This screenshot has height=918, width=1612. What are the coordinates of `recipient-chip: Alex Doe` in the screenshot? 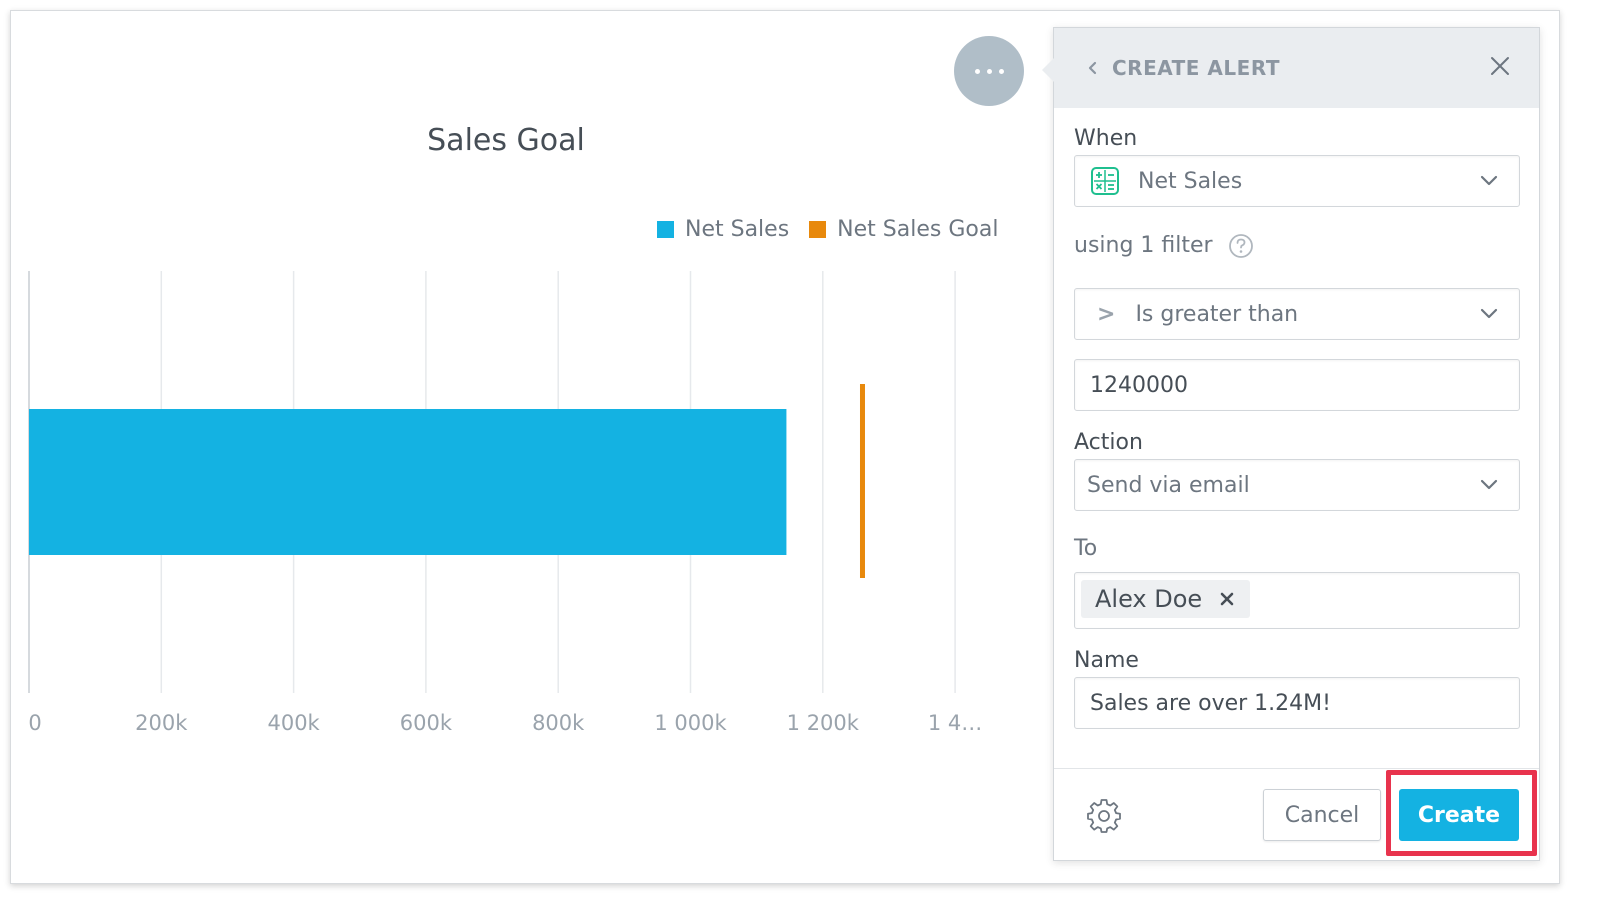 It's located at (1166, 599).